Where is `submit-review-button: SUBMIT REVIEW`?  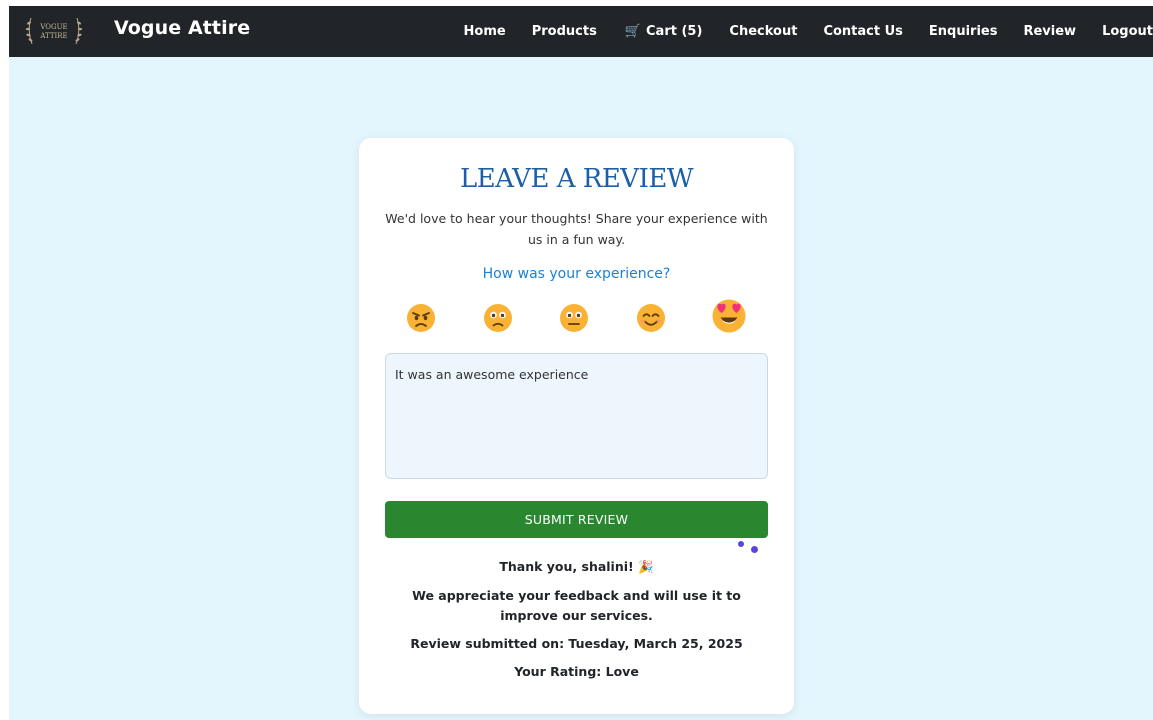
submit-review-button: SUBMIT REVIEW is located at coordinates (576, 519).